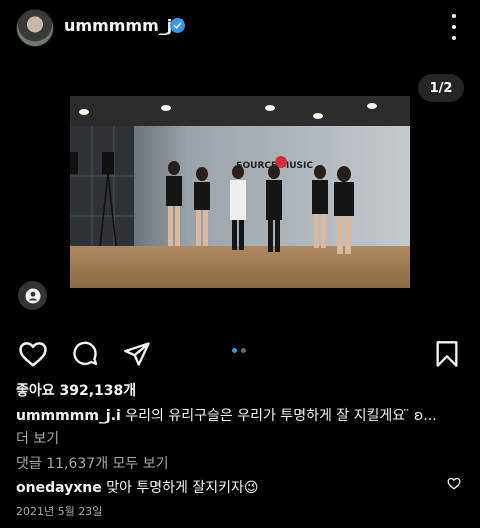 This screenshot has height=528, width=480. Describe the element at coordinates (59, 511) in the screenshot. I see `post-date: 2021년 5월 23일` at that location.